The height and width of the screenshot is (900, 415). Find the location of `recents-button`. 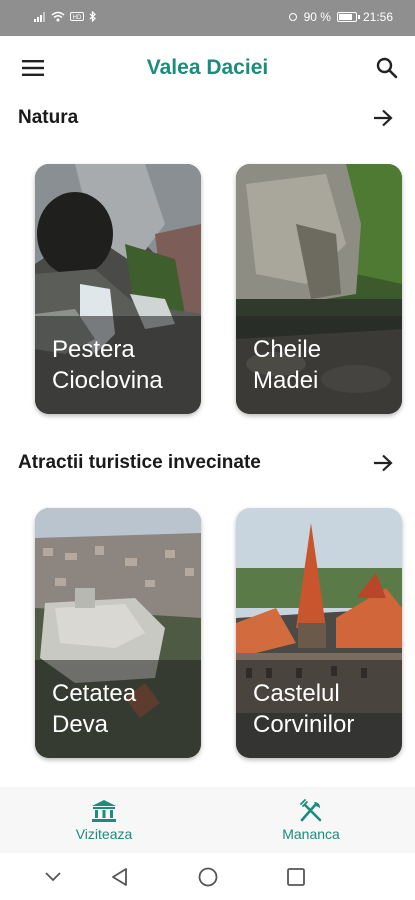

recents-button is located at coordinates (296, 877).